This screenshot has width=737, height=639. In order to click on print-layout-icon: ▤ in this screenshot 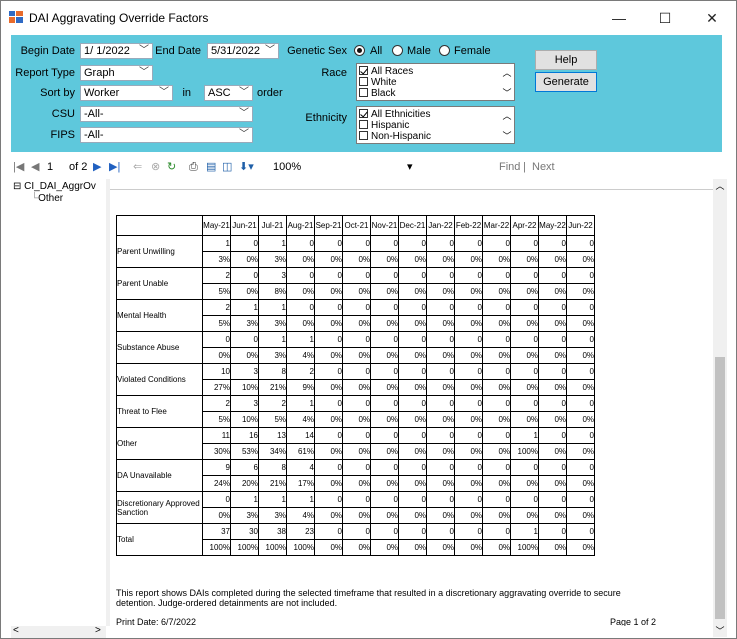, I will do `click(211, 167)`.